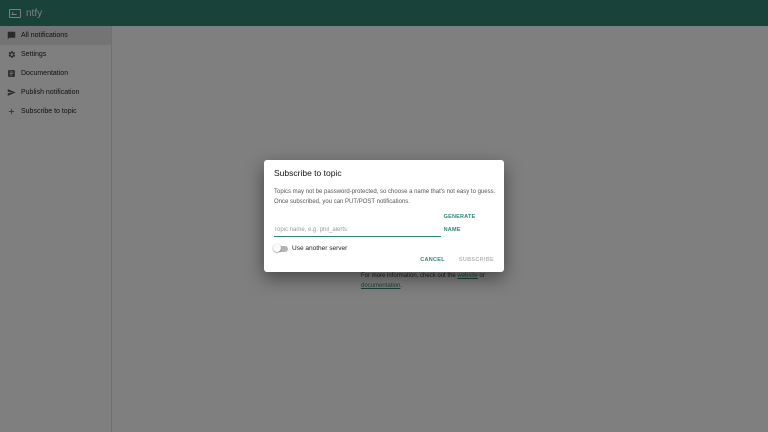  I want to click on topic-row: GENERATE NAME, so click(384, 224).